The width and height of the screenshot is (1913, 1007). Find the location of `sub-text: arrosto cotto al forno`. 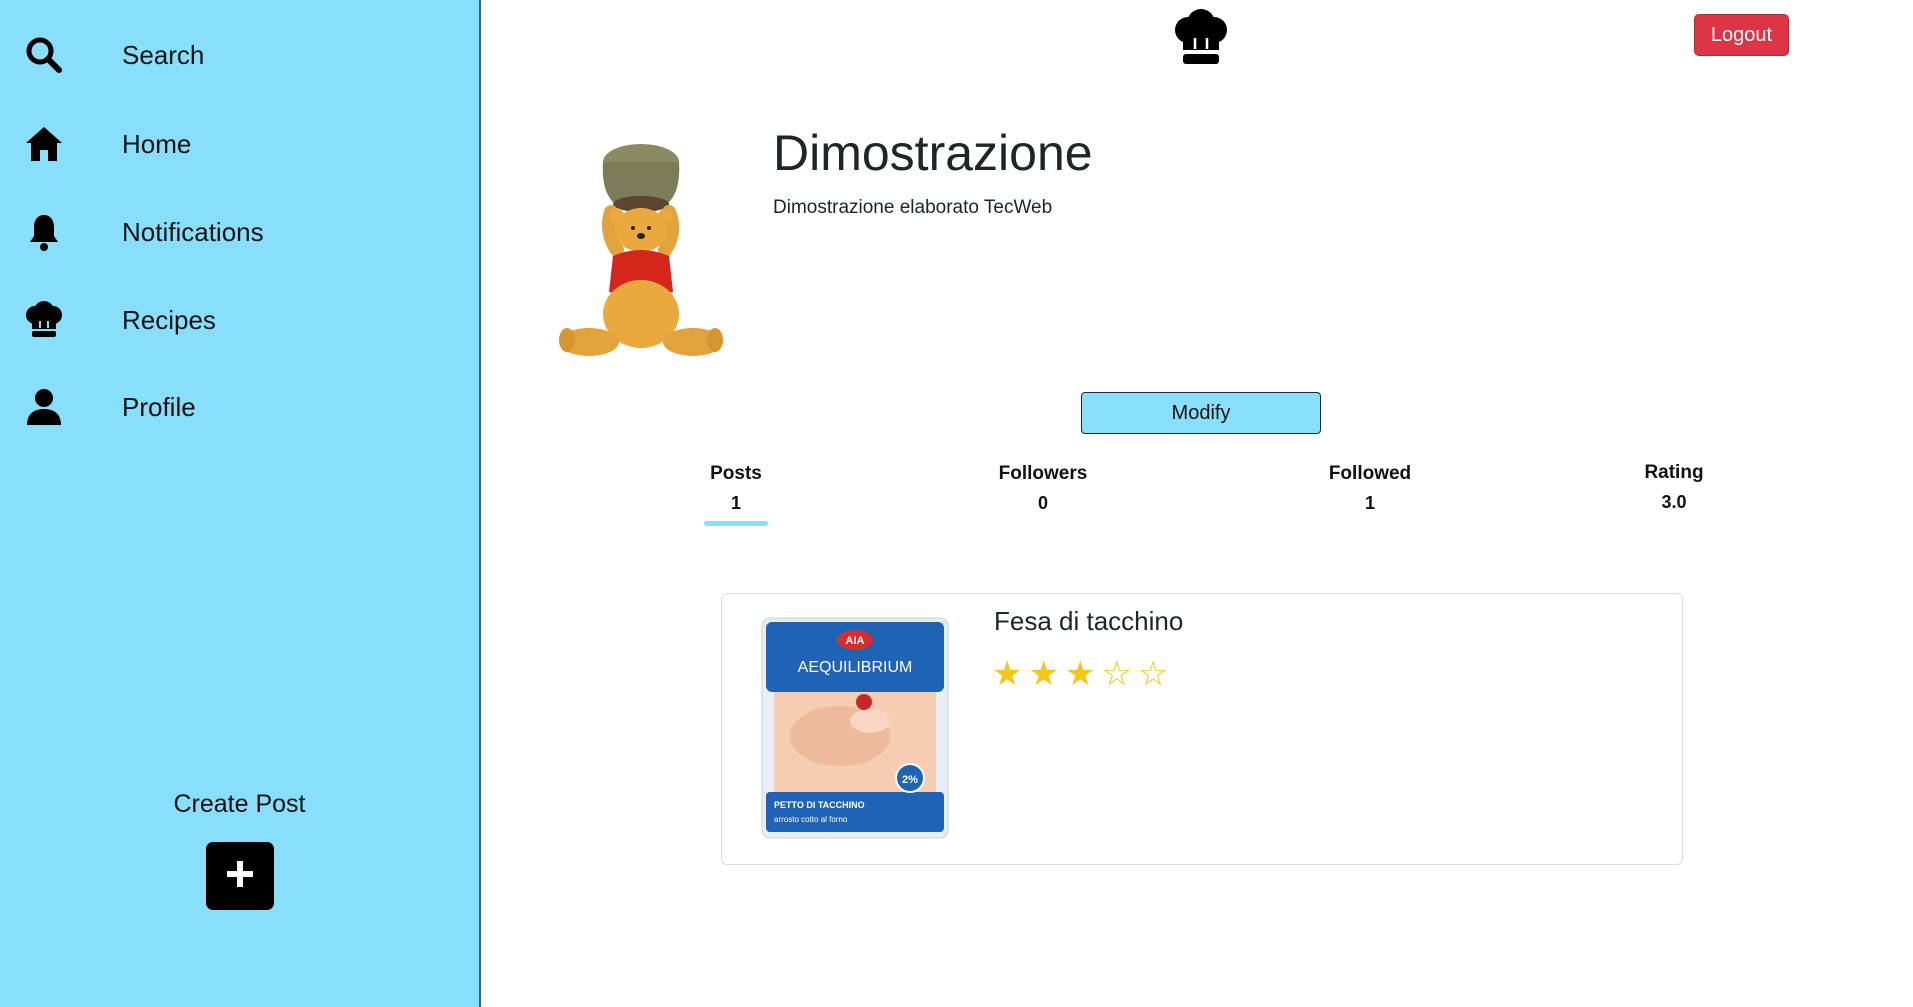

sub-text: arrosto cotto al forno is located at coordinates (811, 819).